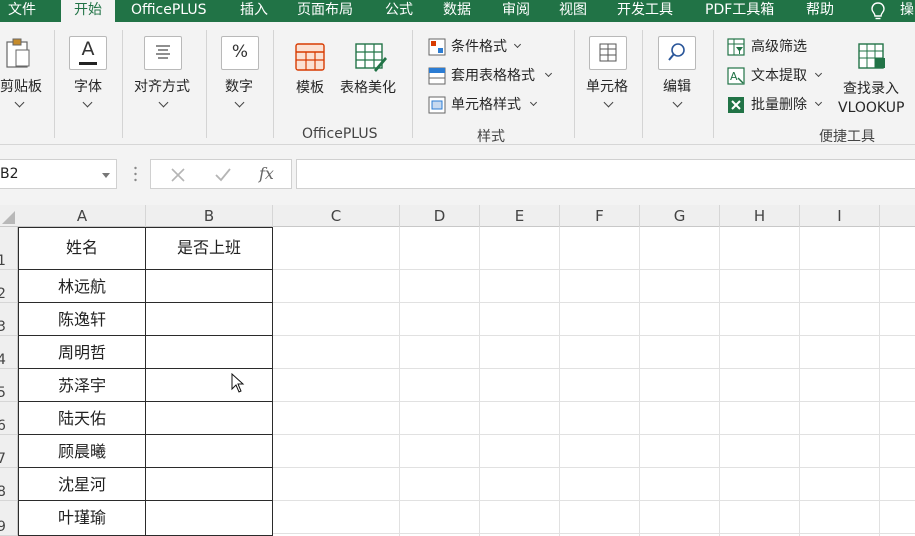 The image size is (915, 536). What do you see at coordinates (9, 518) in the screenshot?
I see `row-header-9: 9` at bounding box center [9, 518].